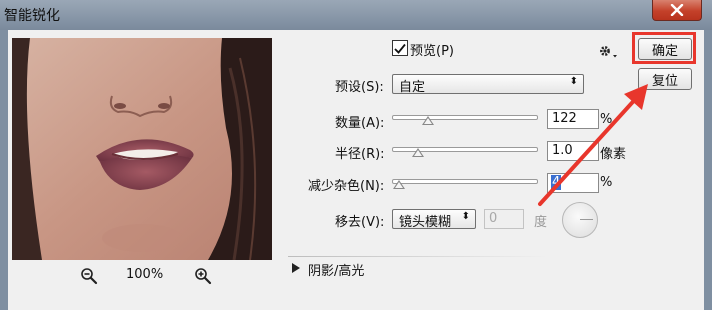  Describe the element at coordinates (360, 123) in the screenshot. I see `amount-label: 数量(A):` at that location.